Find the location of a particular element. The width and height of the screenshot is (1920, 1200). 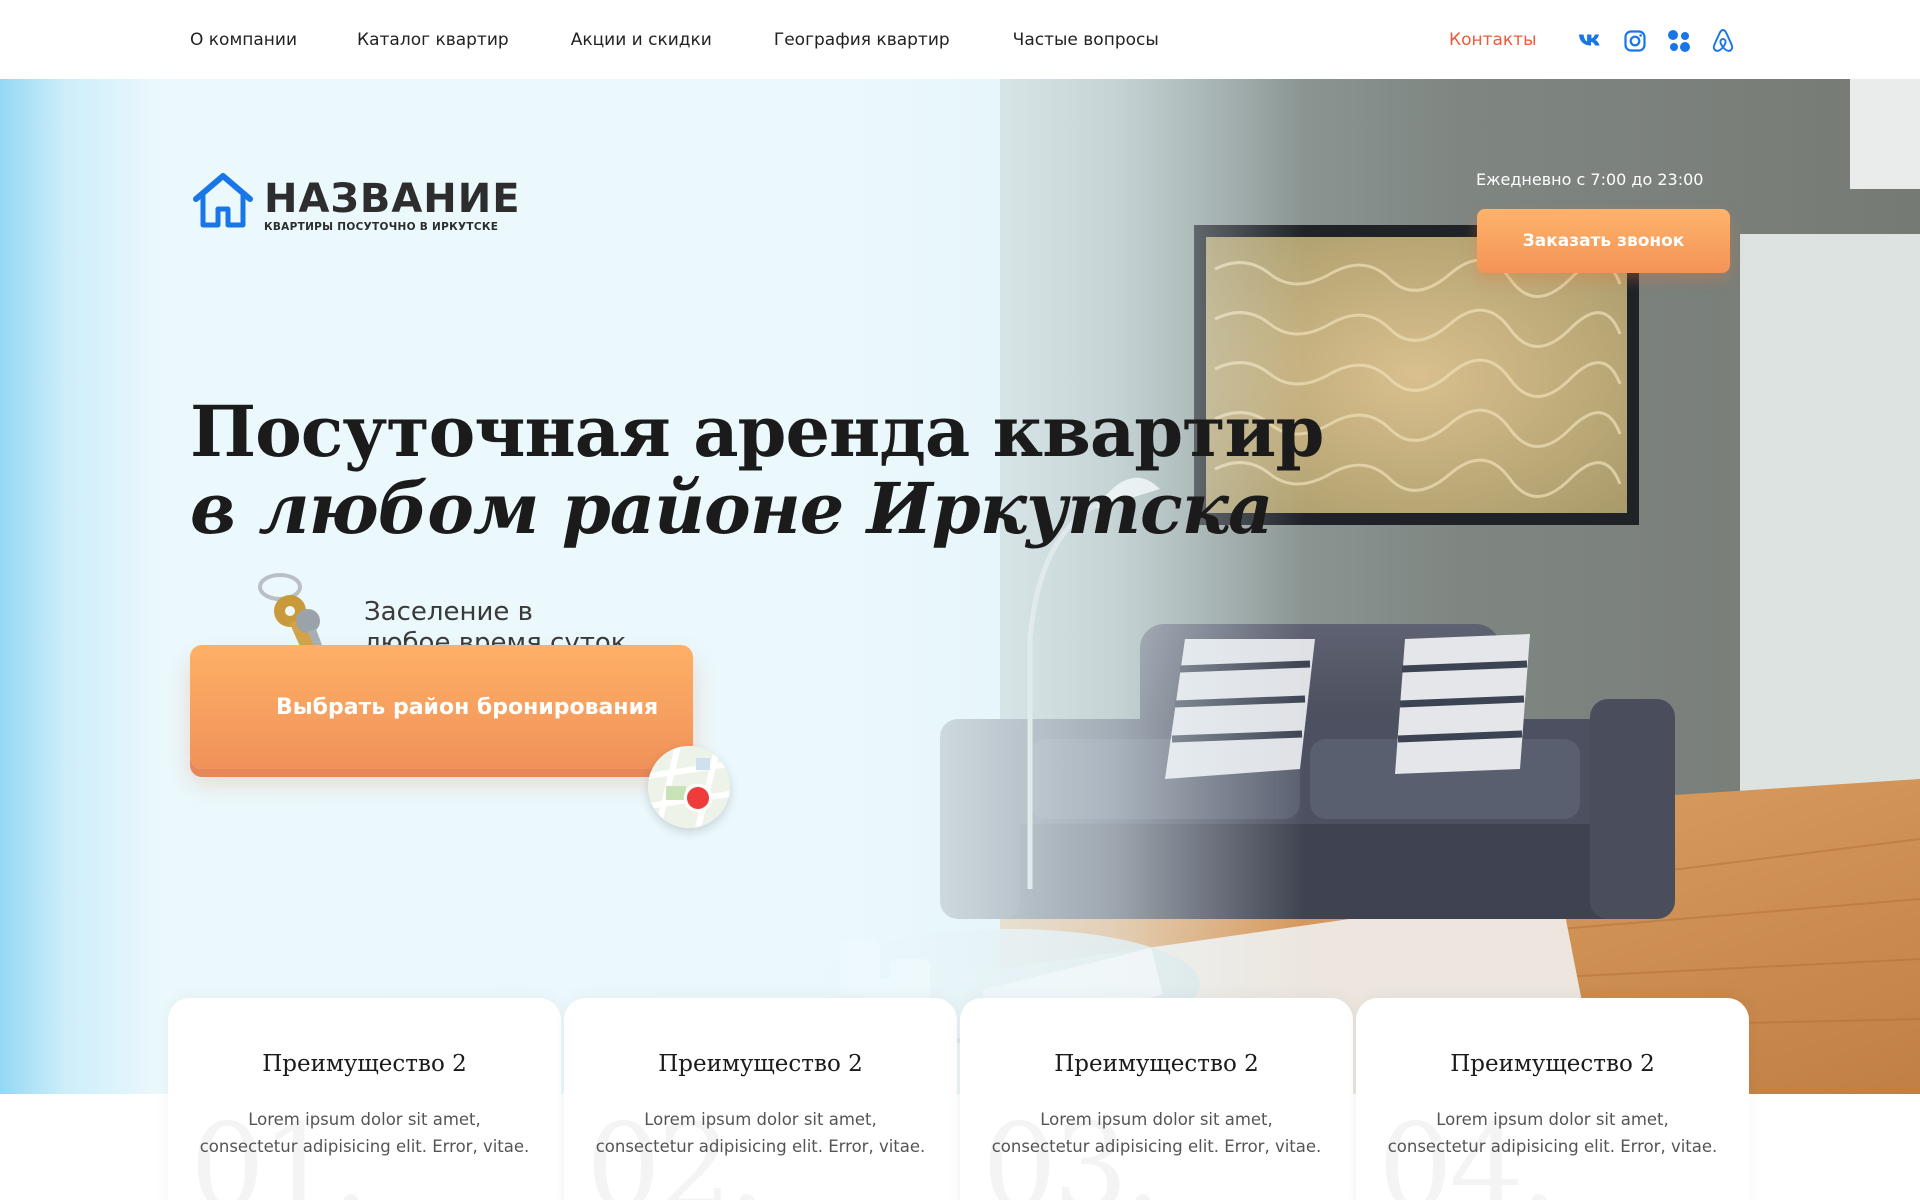

curtain-light-strip is located at coordinates (80, 586).